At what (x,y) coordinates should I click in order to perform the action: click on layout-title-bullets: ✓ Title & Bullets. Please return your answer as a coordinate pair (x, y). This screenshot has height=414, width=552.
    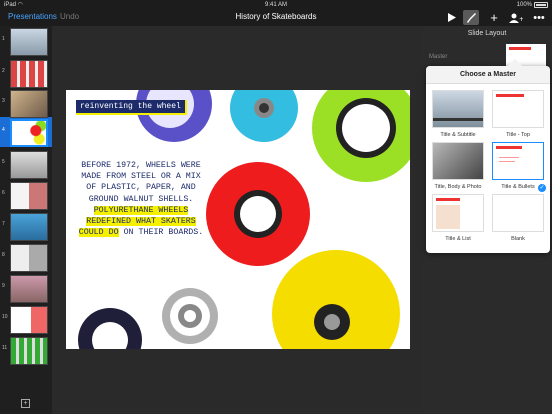
    Looking at the image, I should click on (519, 167).